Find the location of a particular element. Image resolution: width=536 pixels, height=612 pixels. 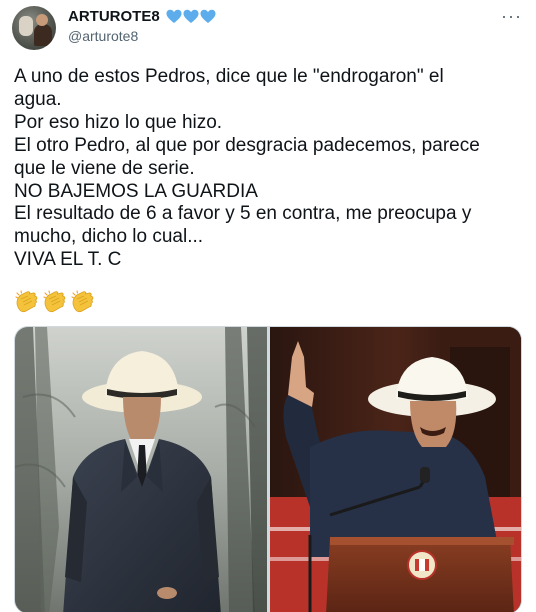

author-name-row: ARTUROTE8 is located at coordinates (142, 16).